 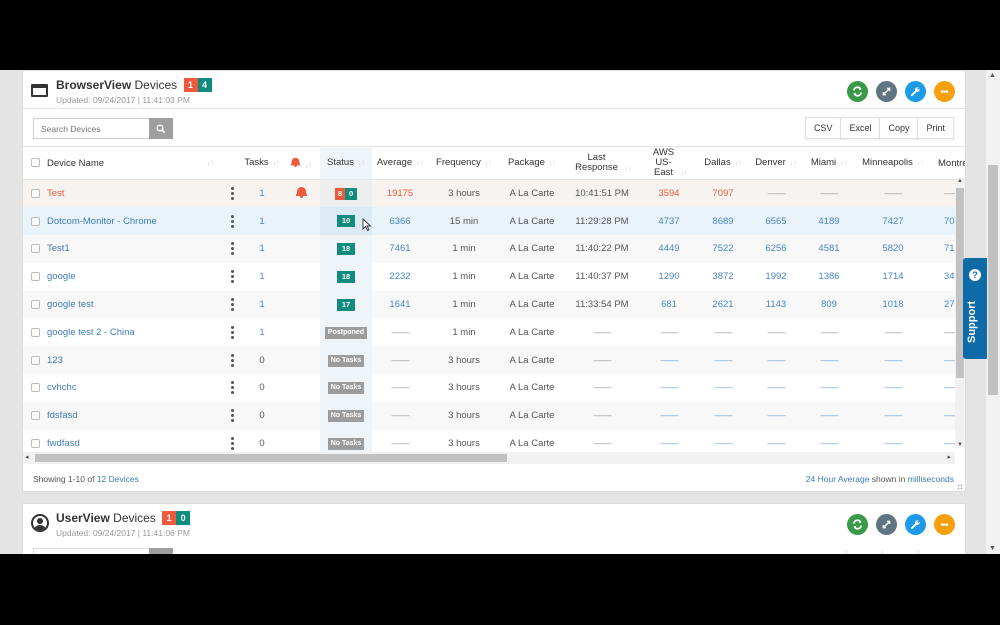 I want to click on device-name-link: Test1, so click(x=58, y=248).